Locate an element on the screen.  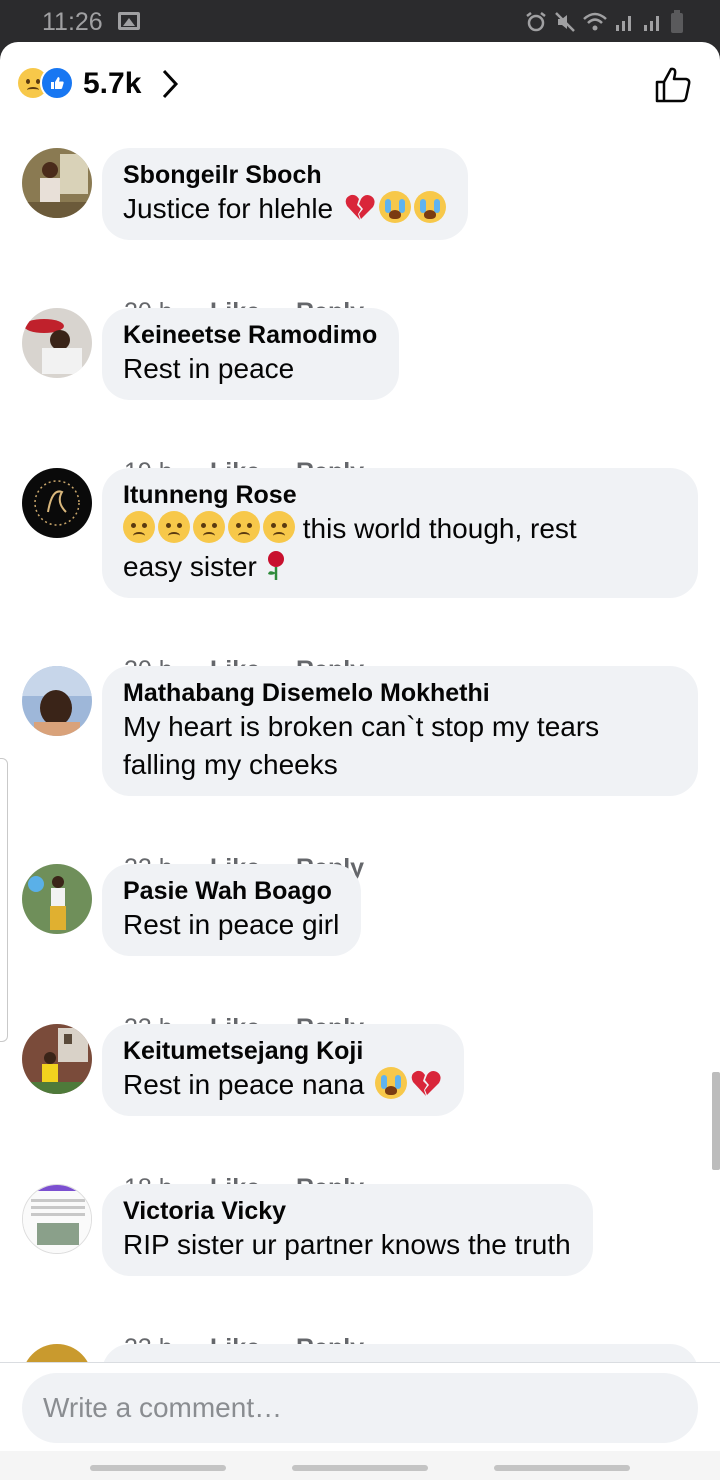
comment-author: Mathabang Disemelo Mokhethi is located at coordinates (399, 693).